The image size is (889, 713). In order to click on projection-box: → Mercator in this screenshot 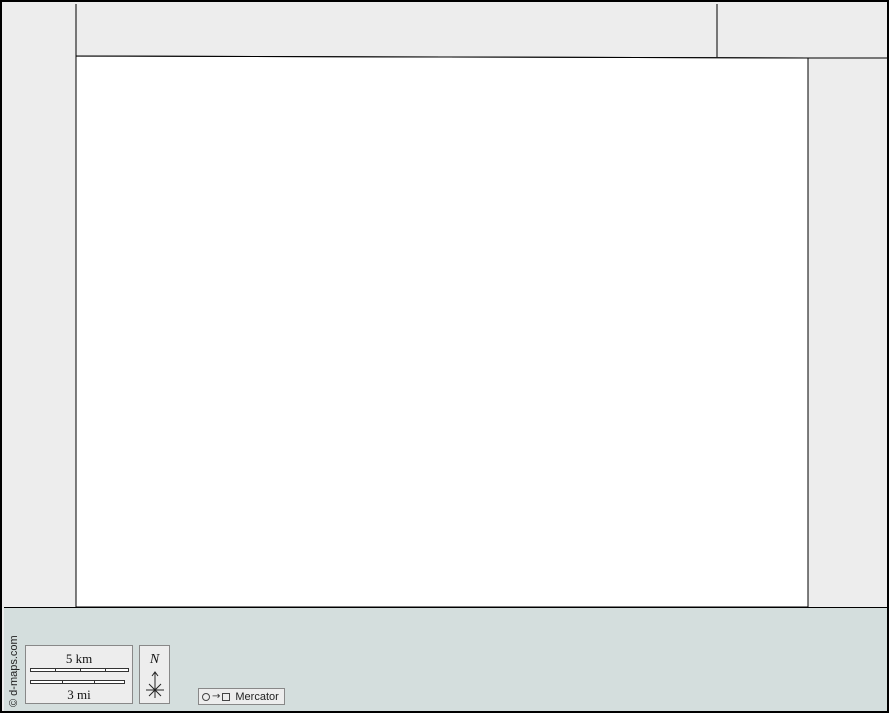, I will do `click(241, 696)`.